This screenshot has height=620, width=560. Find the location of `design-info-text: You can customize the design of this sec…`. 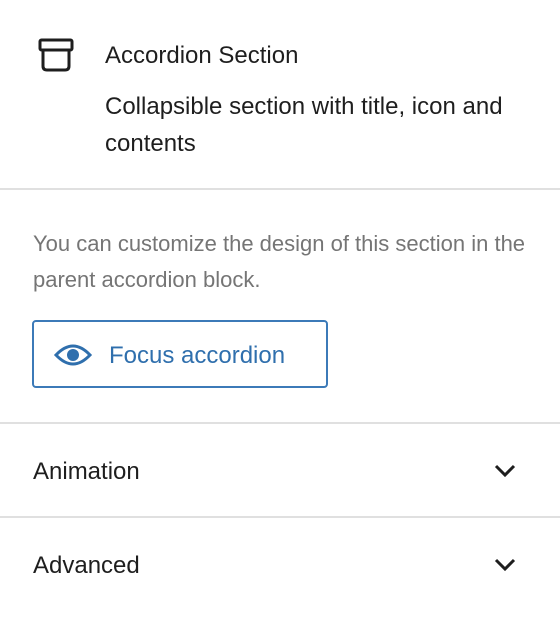

design-info-text: You can customize the design of this sec… is located at coordinates (279, 261).